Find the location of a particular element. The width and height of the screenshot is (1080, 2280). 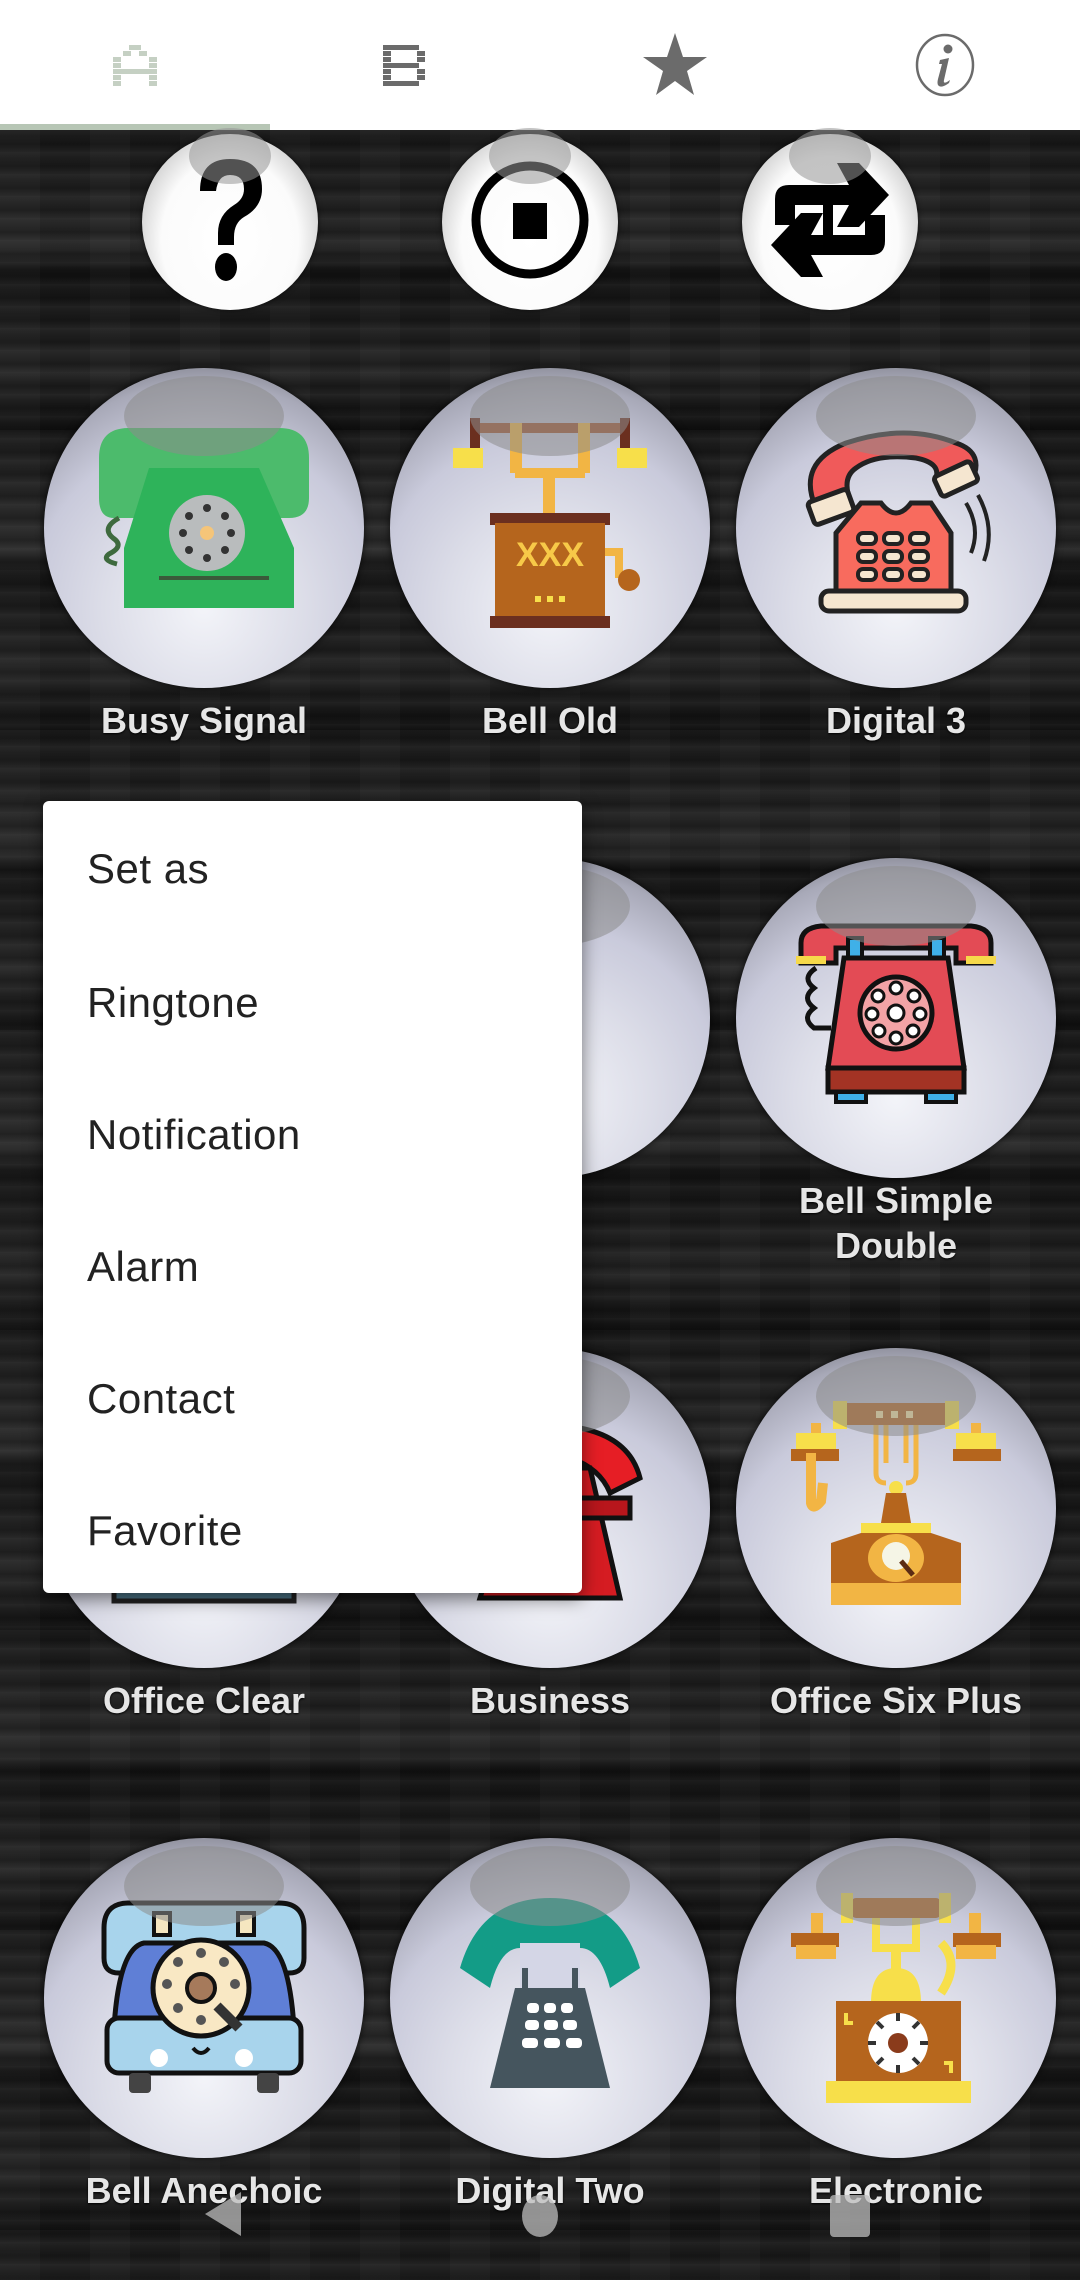

menu-item-favorite: Favorite is located at coordinates (312, 1531).